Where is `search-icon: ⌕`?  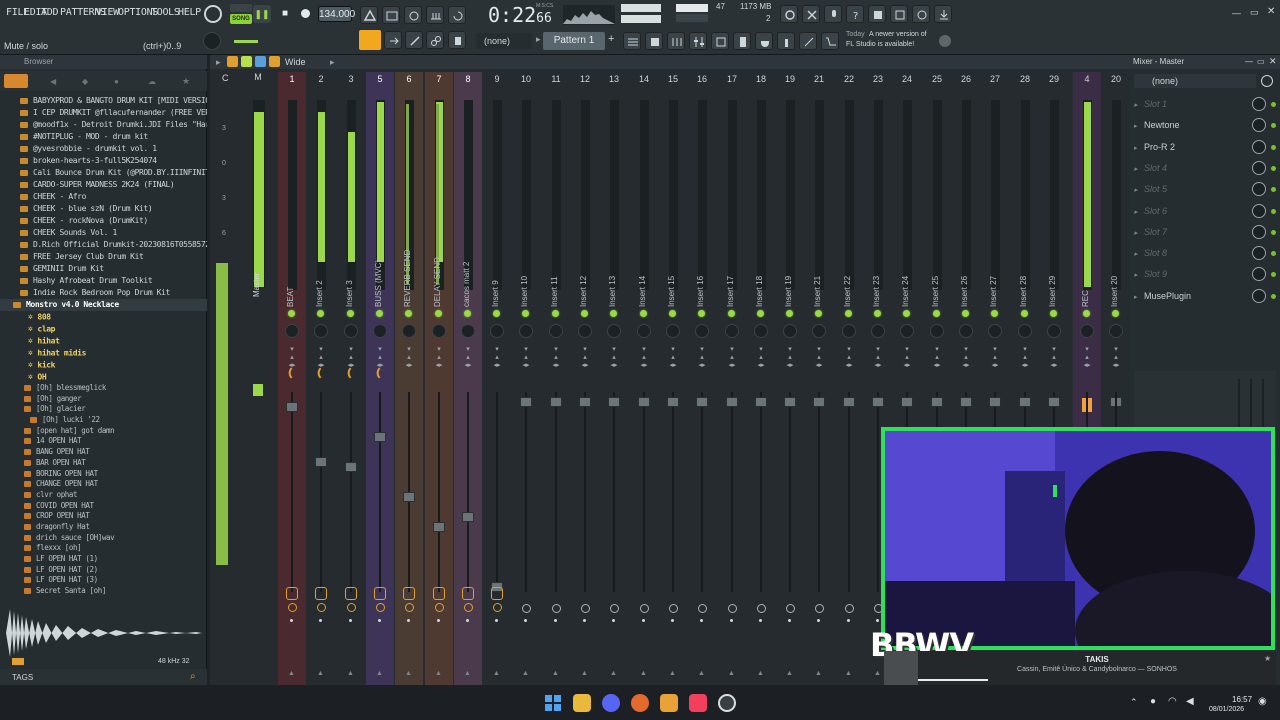 search-icon: ⌕ is located at coordinates (193, 676).